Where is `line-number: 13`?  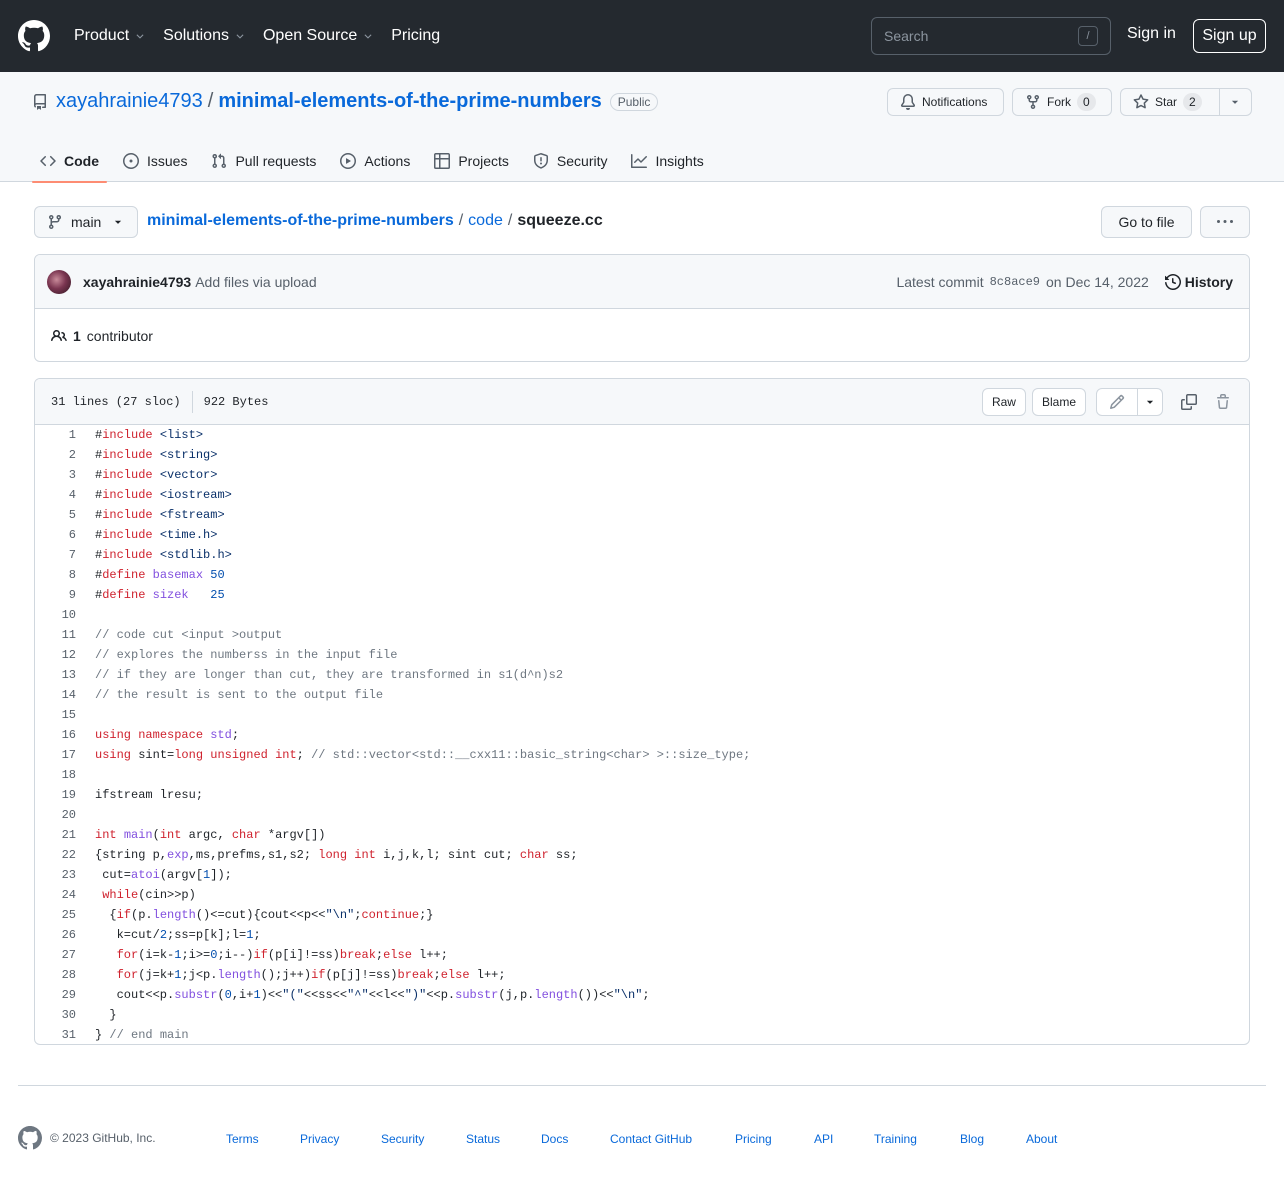 line-number: 13 is located at coordinates (55, 675).